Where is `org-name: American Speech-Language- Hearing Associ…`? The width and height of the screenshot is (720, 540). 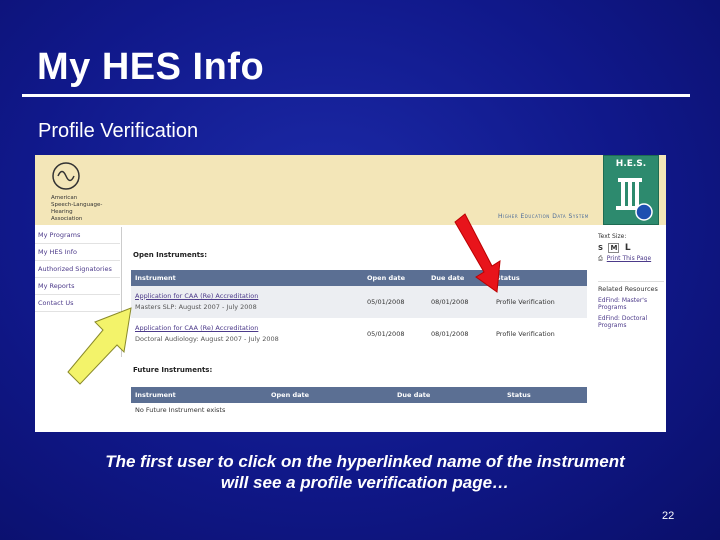
org-name: American Speech-Language- Hearing Associ… is located at coordinates (91, 209).